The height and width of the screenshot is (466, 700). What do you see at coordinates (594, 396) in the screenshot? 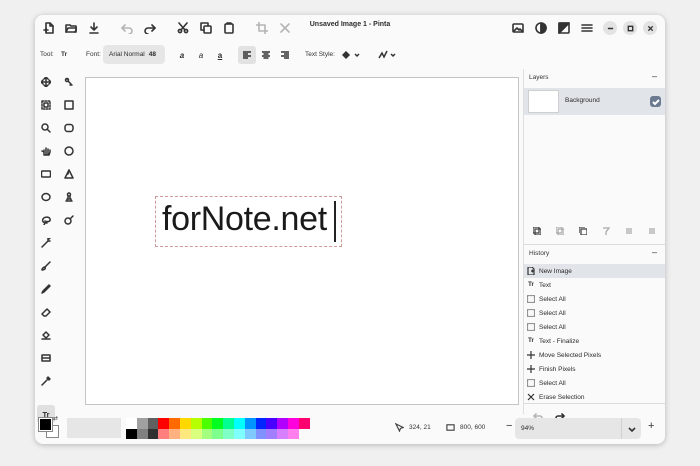
I see `history-item: Erase Selection` at bounding box center [594, 396].